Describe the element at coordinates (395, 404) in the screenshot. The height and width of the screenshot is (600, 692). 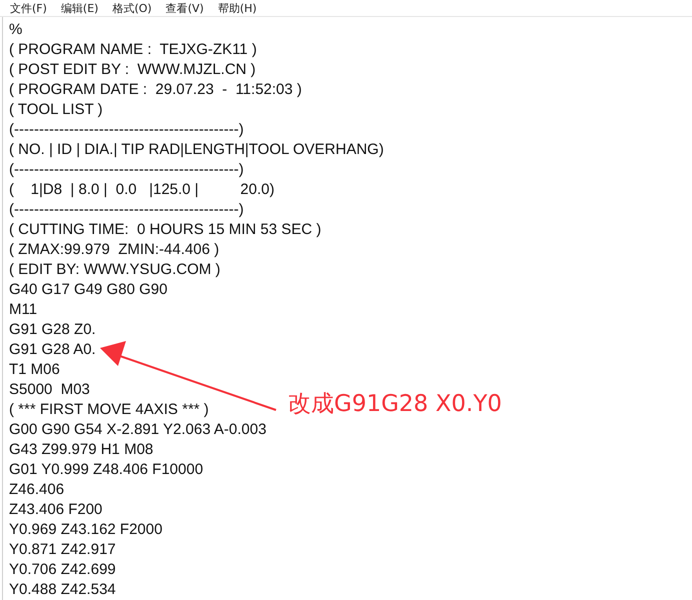
I see `annotation-text: 改成G91G28 X0.Y0` at that location.